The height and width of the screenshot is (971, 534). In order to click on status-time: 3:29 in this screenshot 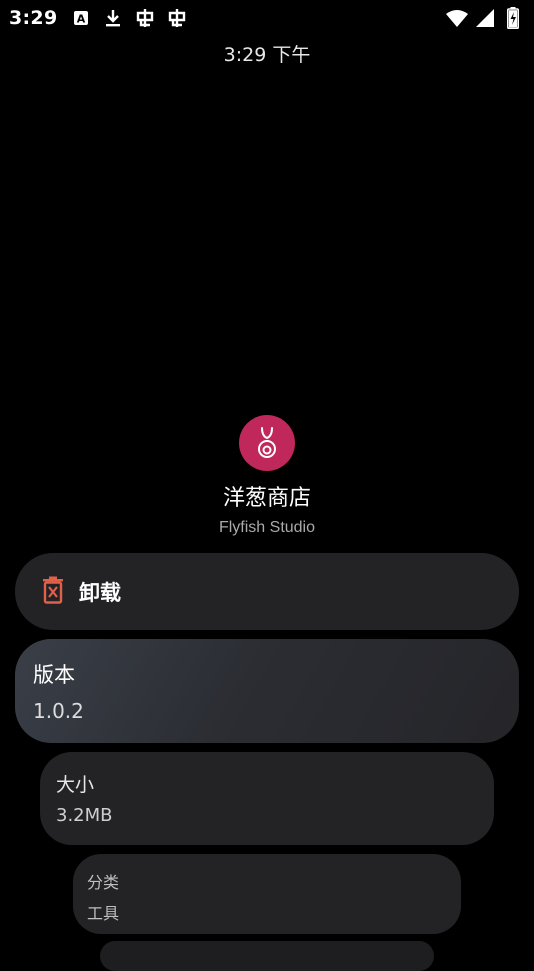, I will do `click(33, 18)`.